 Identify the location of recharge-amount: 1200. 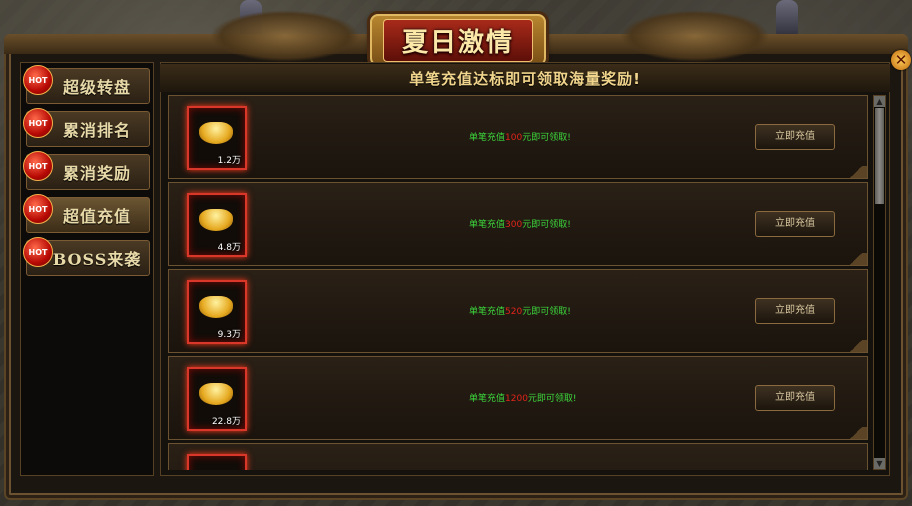
(516, 399).